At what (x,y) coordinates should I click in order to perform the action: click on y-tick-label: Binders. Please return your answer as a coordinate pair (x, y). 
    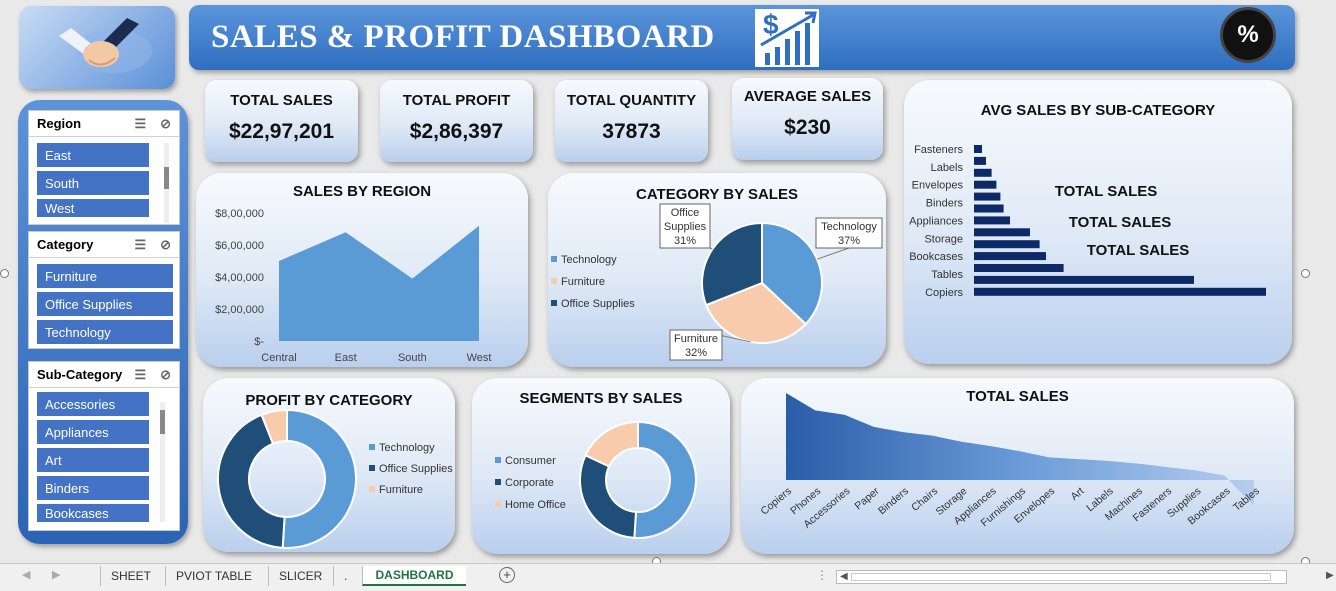
    Looking at the image, I should click on (945, 204).